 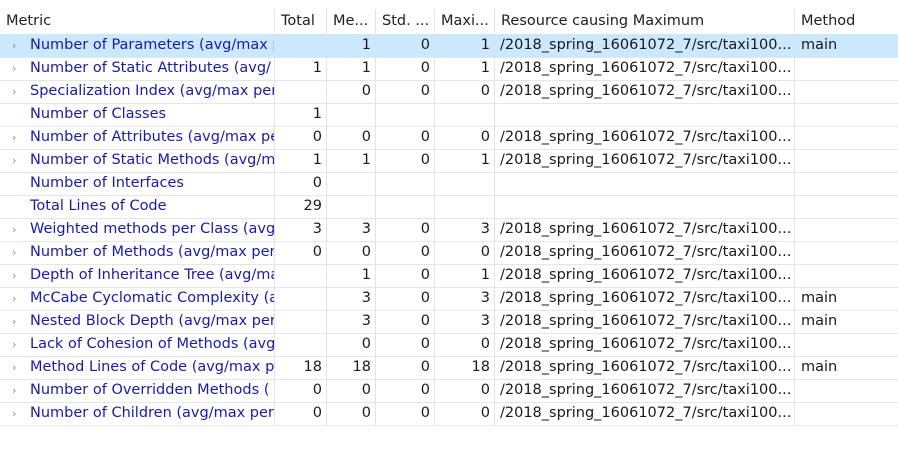 What do you see at coordinates (351, 275) in the screenshot?
I see `mean-cell: 1` at bounding box center [351, 275].